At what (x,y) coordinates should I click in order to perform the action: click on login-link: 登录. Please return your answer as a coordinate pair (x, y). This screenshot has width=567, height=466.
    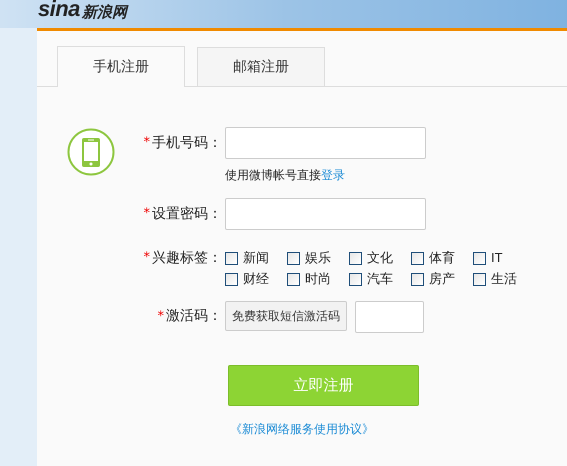
    Looking at the image, I should click on (333, 175).